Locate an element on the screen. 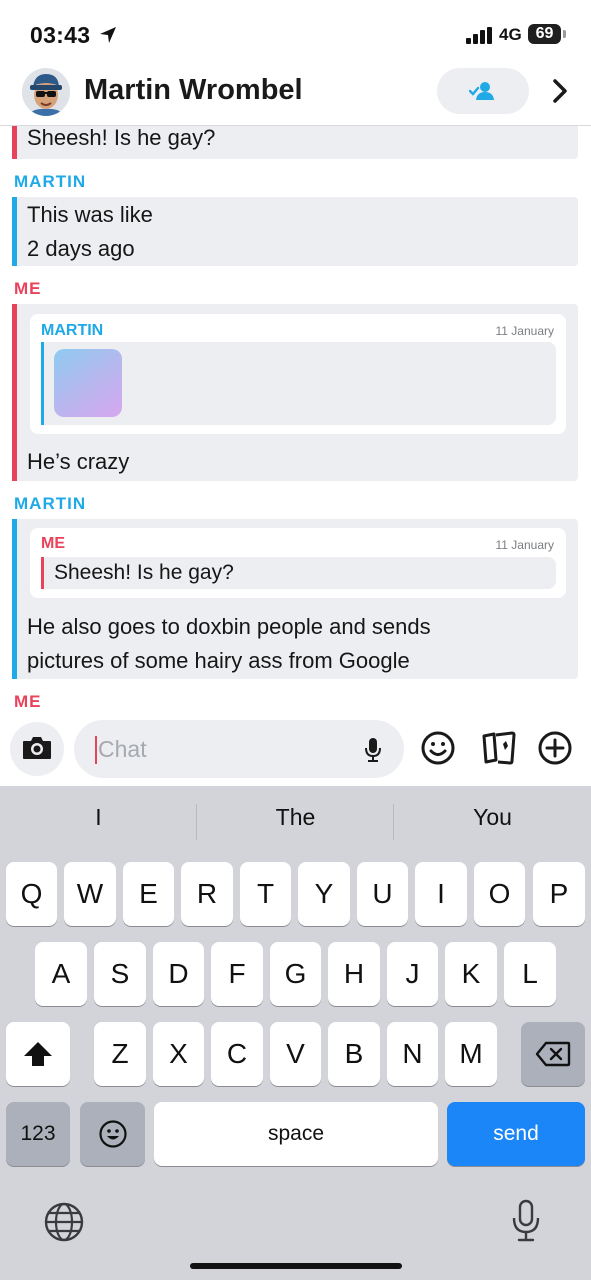  suggestion-item: I is located at coordinates (98, 817).